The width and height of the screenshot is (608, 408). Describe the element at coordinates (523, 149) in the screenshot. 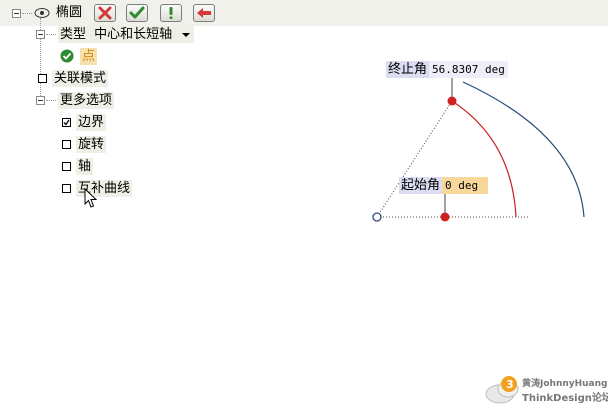

I see `outer-curve` at that location.